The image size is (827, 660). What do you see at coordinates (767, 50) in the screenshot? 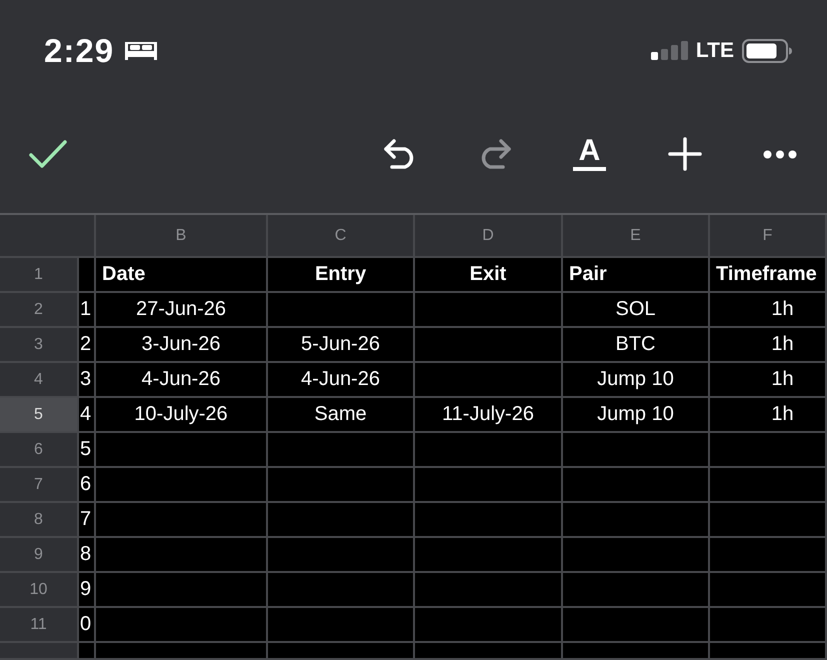
I see `battery-icon` at bounding box center [767, 50].